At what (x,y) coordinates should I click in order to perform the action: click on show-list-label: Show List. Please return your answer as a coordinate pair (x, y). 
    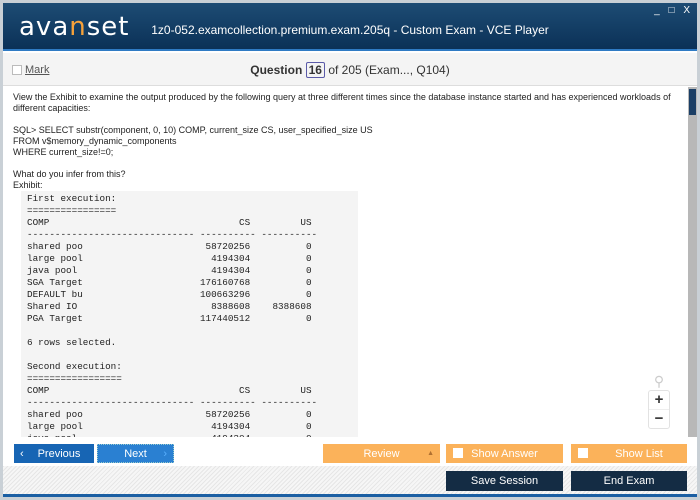
    Looking at the image, I should click on (639, 453).